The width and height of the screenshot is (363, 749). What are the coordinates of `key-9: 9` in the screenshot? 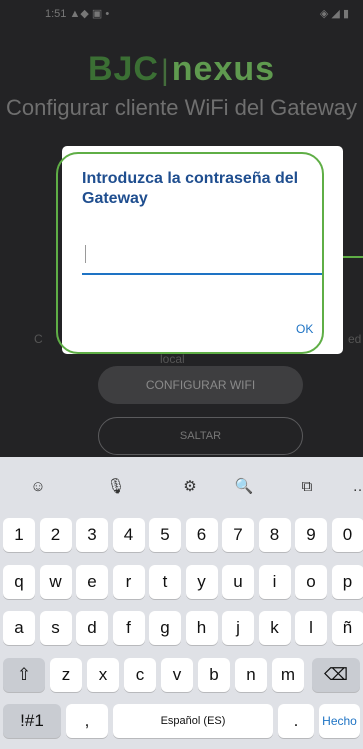 It's located at (311, 535).